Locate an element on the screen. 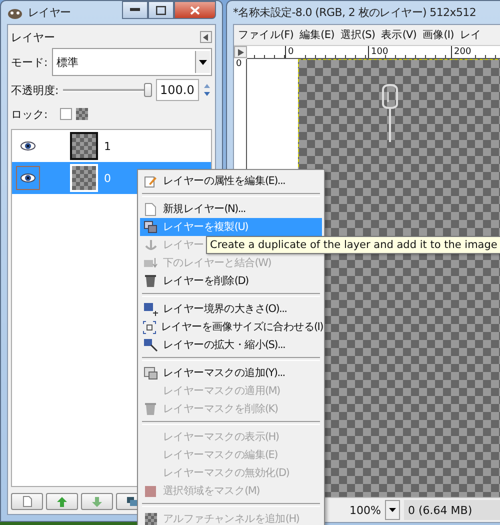  lock-label: ロック: is located at coordinates (29, 114).